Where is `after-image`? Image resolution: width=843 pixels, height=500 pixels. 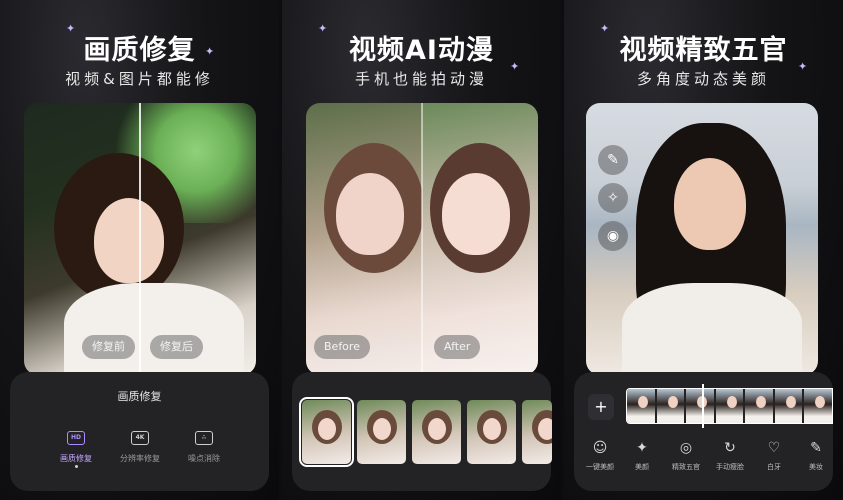 after-image is located at coordinates (480, 239).